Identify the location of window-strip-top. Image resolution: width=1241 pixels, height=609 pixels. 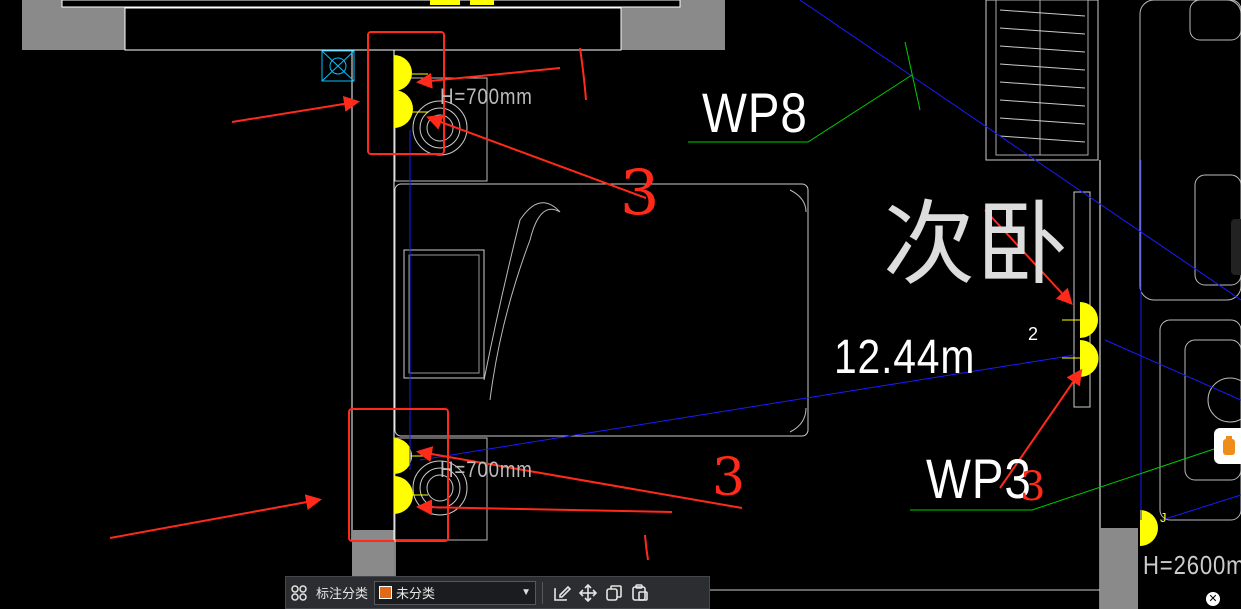
(371, 4).